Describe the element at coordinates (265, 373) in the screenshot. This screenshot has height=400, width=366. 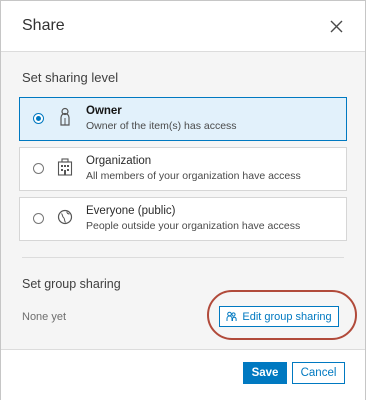
I see `save-button: Save` at that location.